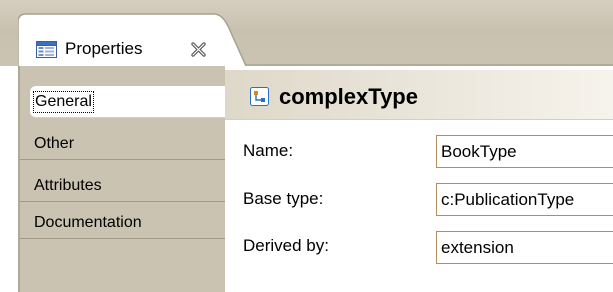  I want to click on name-label: Name:, so click(268, 150).